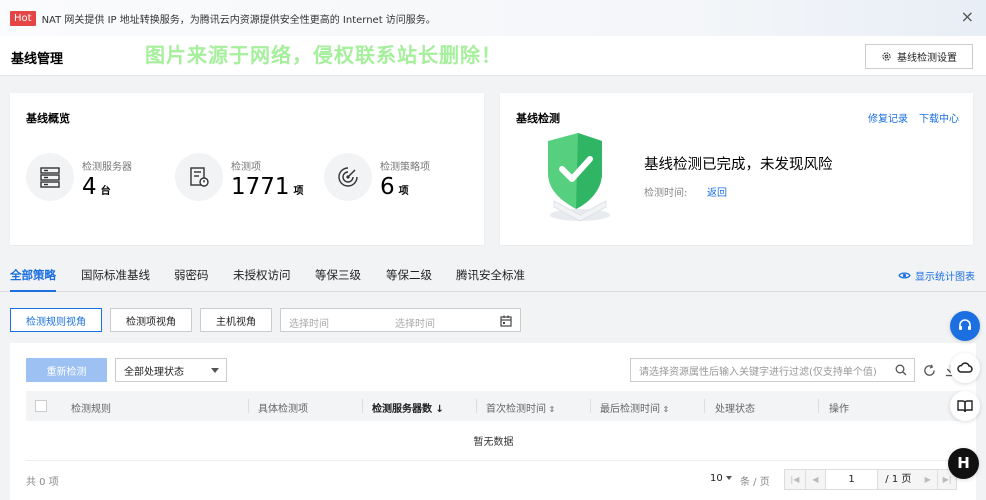 The height and width of the screenshot is (500, 986). What do you see at coordinates (96, 187) in the screenshot?
I see `stat-value: 4台` at bounding box center [96, 187].